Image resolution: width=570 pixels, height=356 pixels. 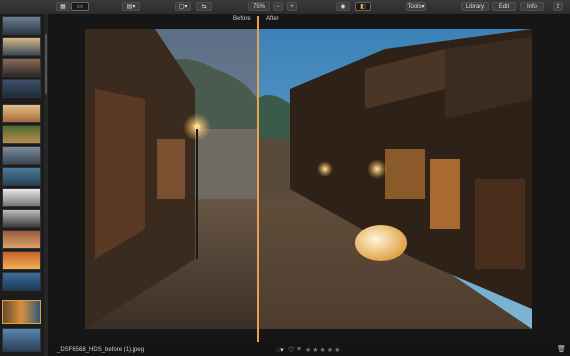 I want to click on split-view-button: ◧, so click(x=363, y=6).